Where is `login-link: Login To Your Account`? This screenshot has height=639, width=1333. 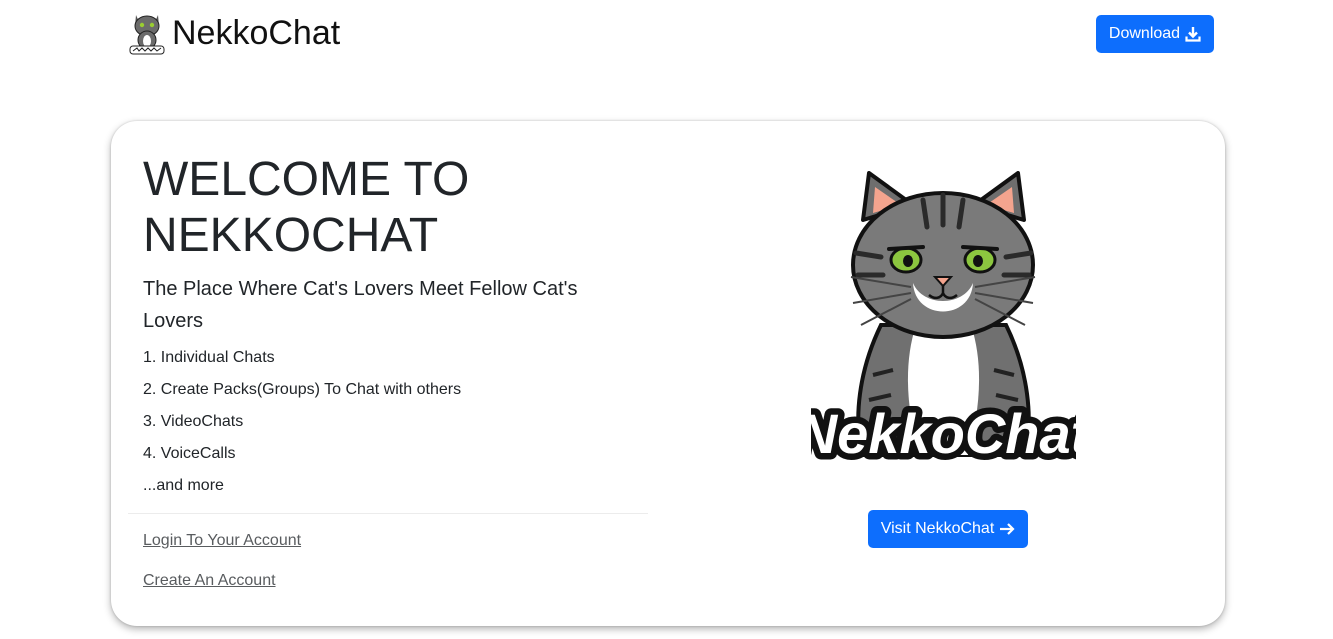 login-link: Login To Your Account is located at coordinates (222, 541).